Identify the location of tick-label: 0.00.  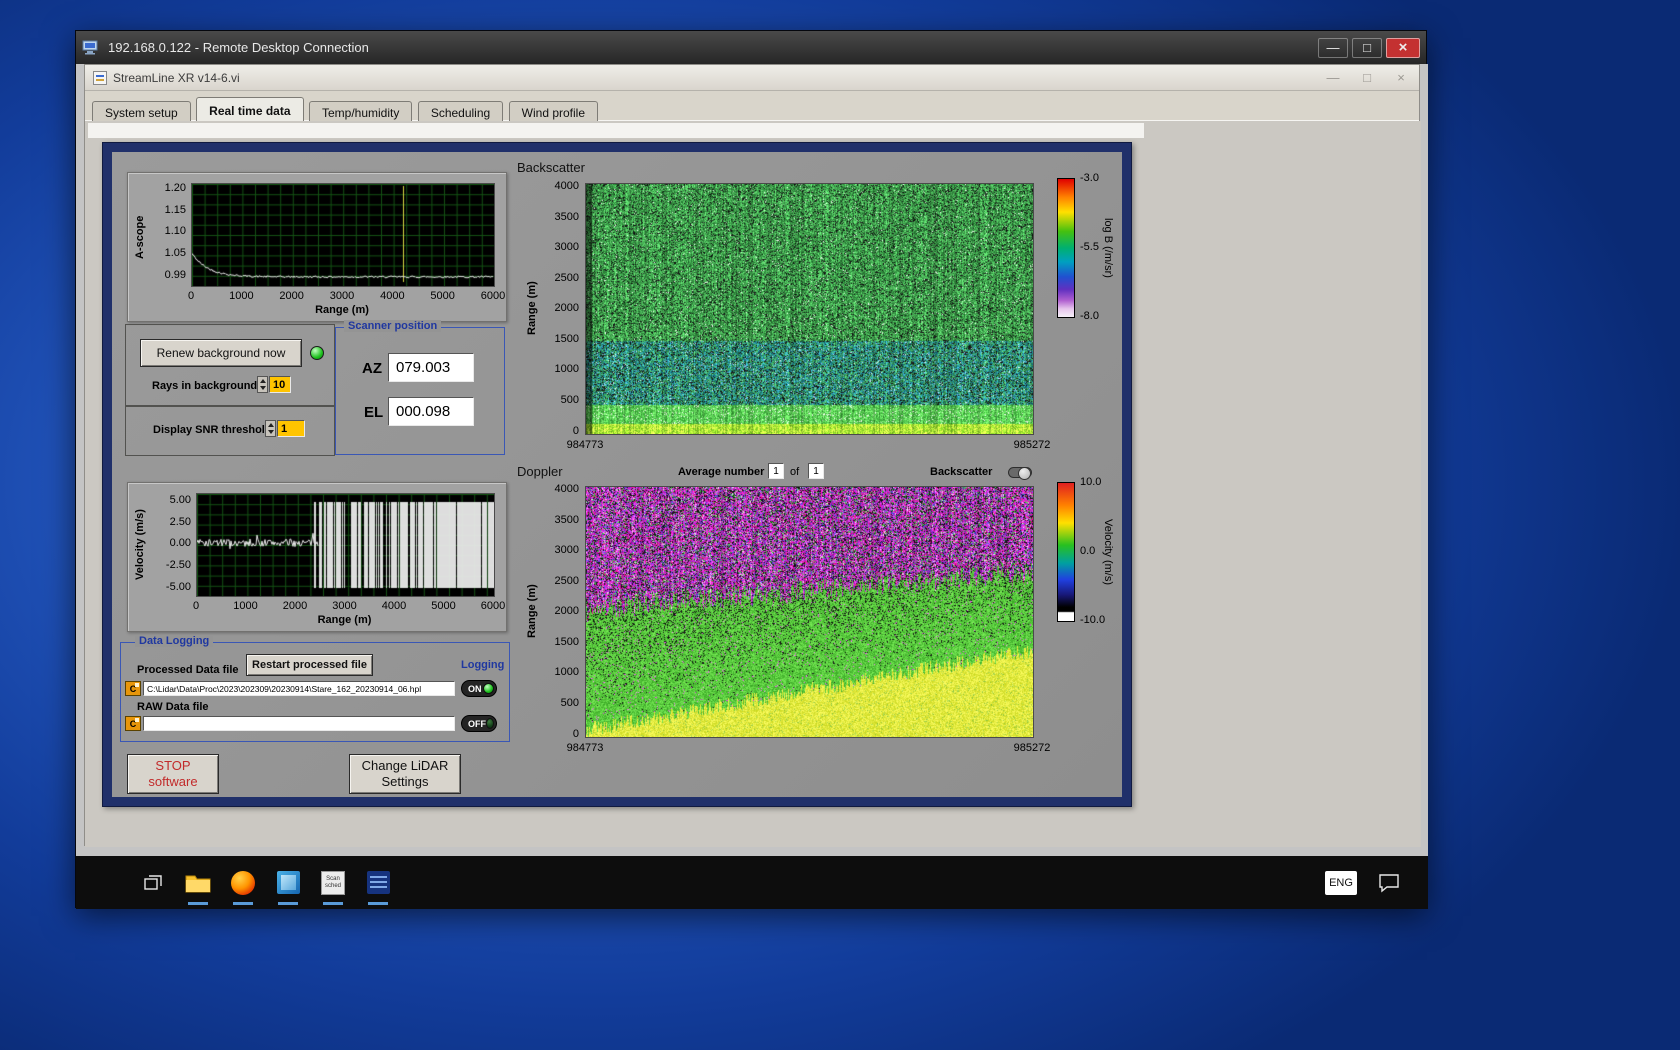
(180, 543).